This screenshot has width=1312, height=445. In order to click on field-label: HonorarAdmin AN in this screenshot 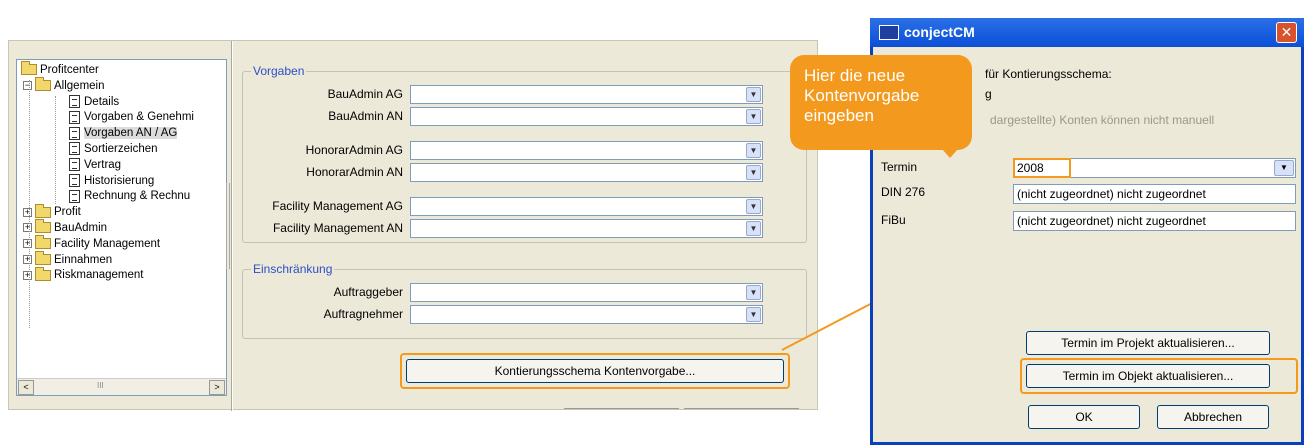, I will do `click(354, 172)`.